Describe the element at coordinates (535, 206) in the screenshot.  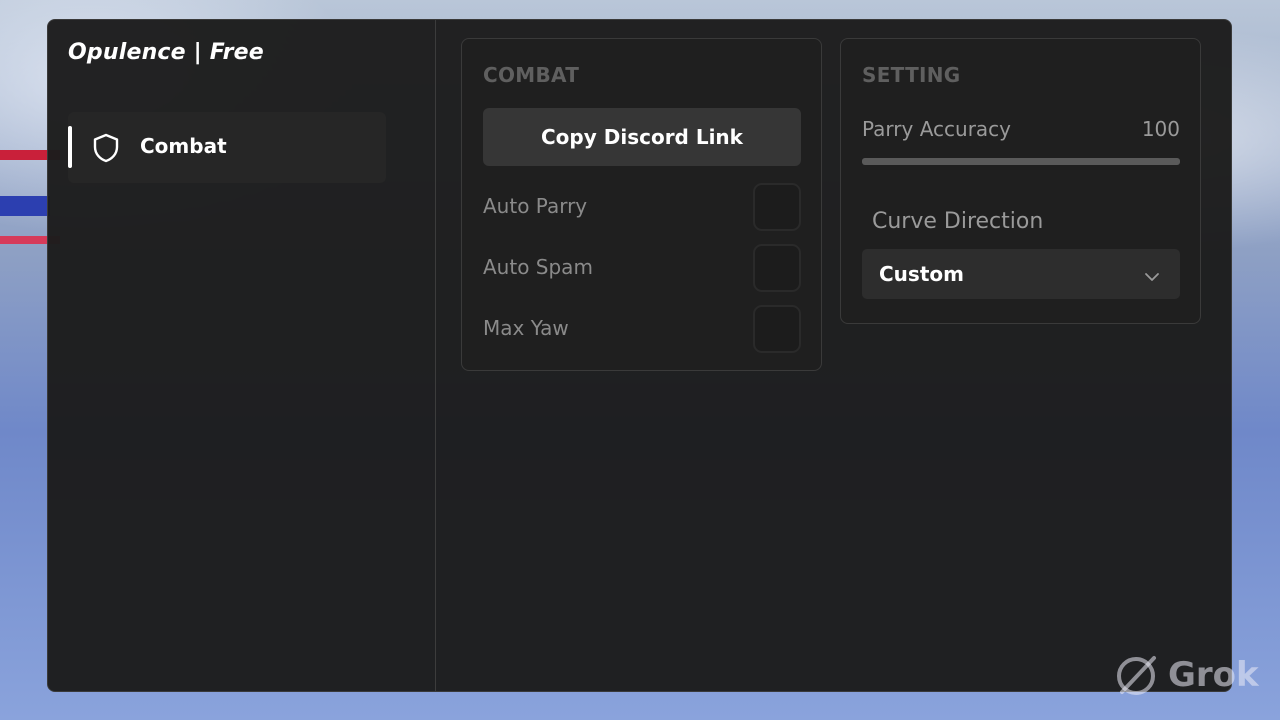
I see `toggle-label: Auto Parry` at that location.